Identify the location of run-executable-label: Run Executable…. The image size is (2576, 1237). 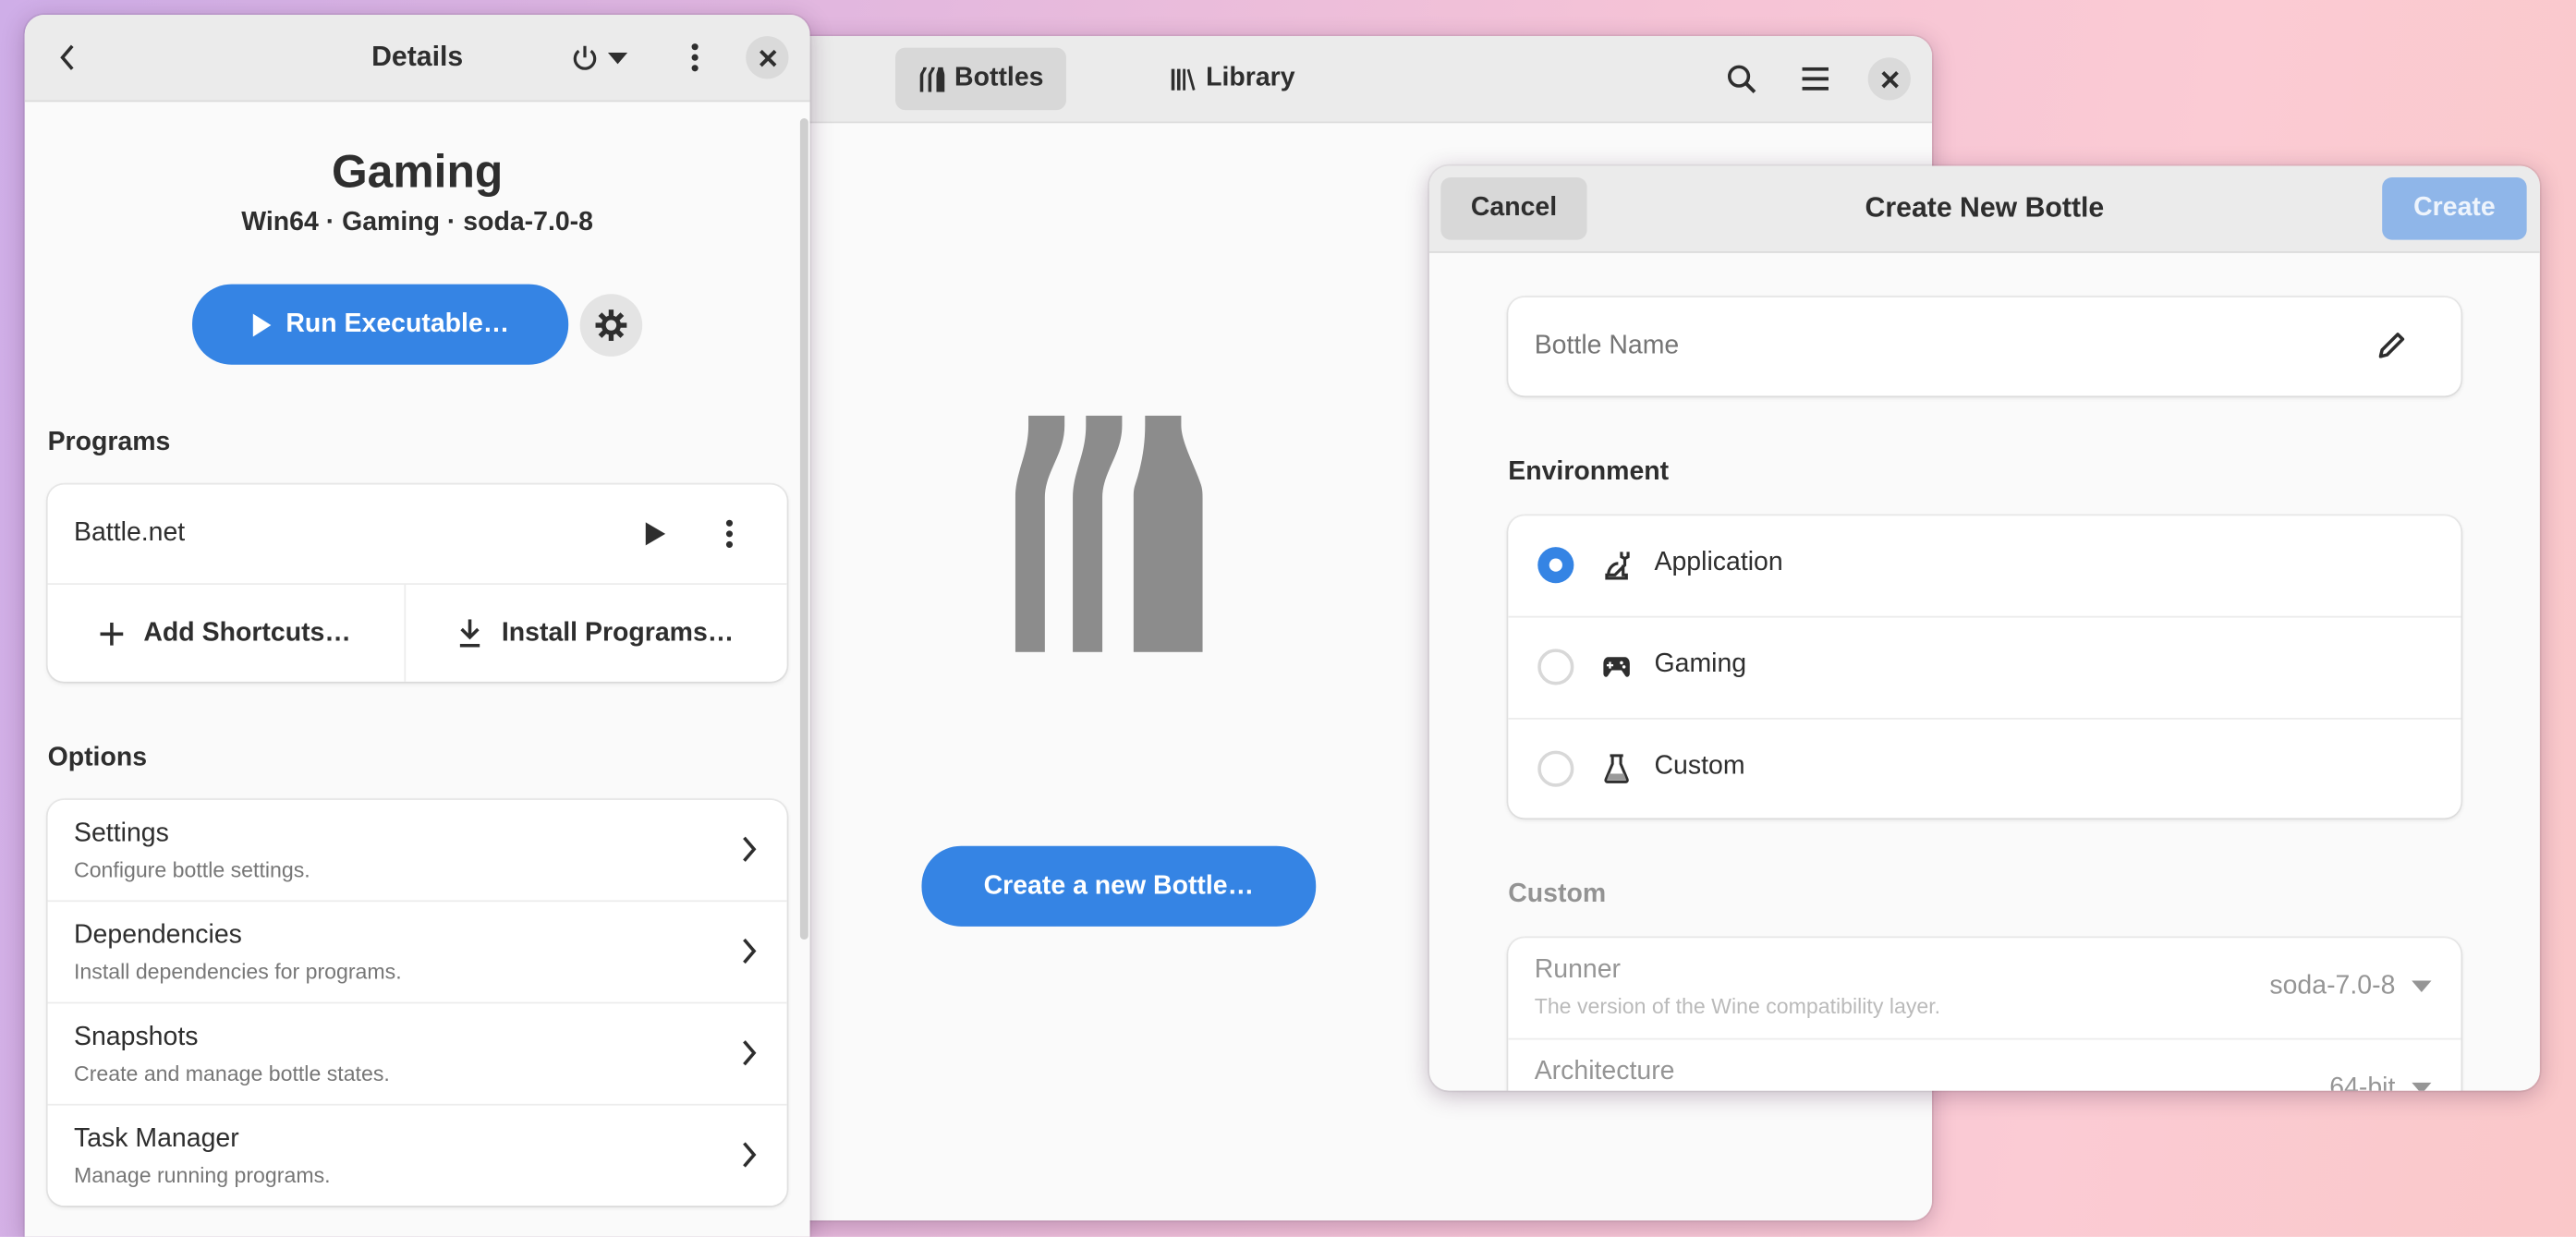
(398, 323).